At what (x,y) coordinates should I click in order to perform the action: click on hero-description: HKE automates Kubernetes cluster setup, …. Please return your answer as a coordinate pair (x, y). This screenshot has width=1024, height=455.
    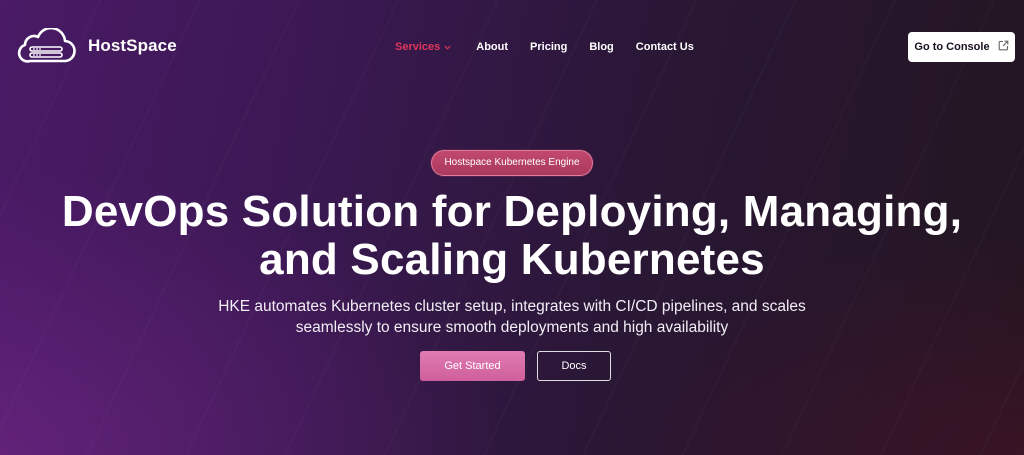
    Looking at the image, I should click on (512, 317).